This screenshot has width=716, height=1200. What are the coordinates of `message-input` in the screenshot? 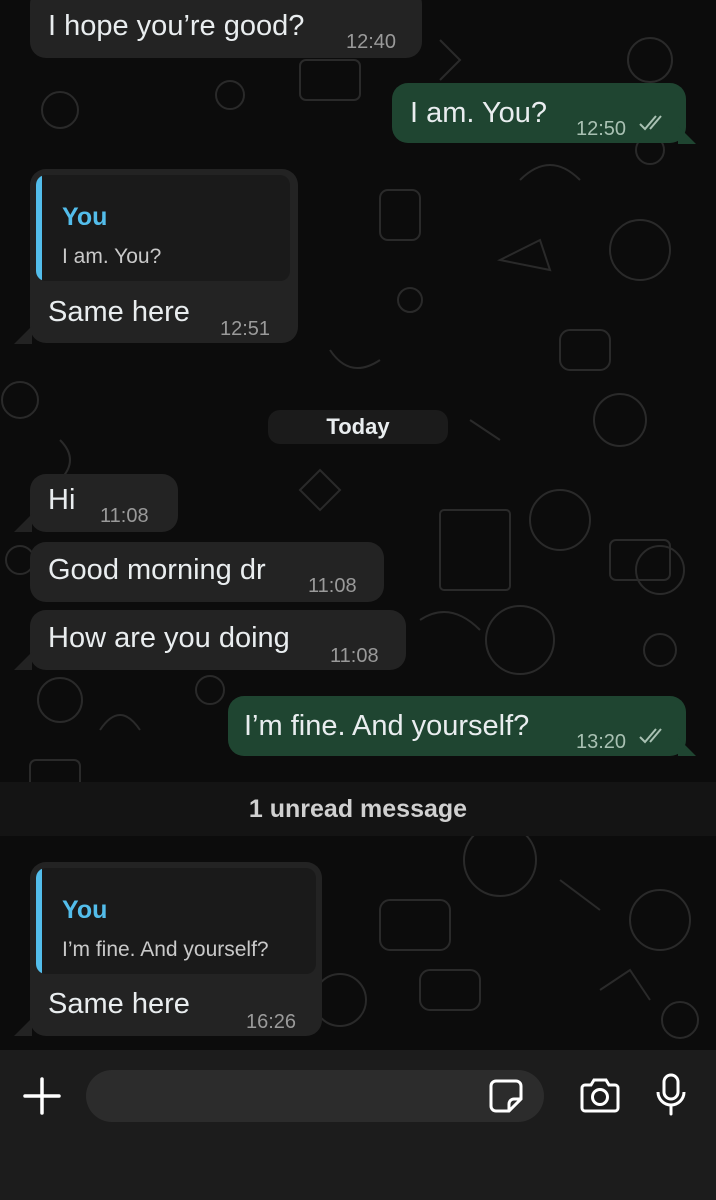 It's located at (315, 1096).